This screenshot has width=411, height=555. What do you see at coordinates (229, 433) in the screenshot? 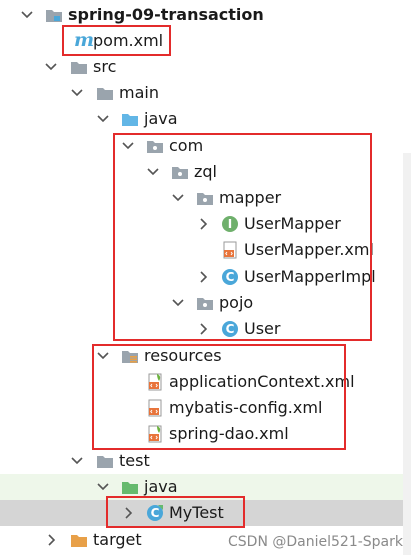
I see `file-label-spring-dao: spring-dao.xml` at bounding box center [229, 433].